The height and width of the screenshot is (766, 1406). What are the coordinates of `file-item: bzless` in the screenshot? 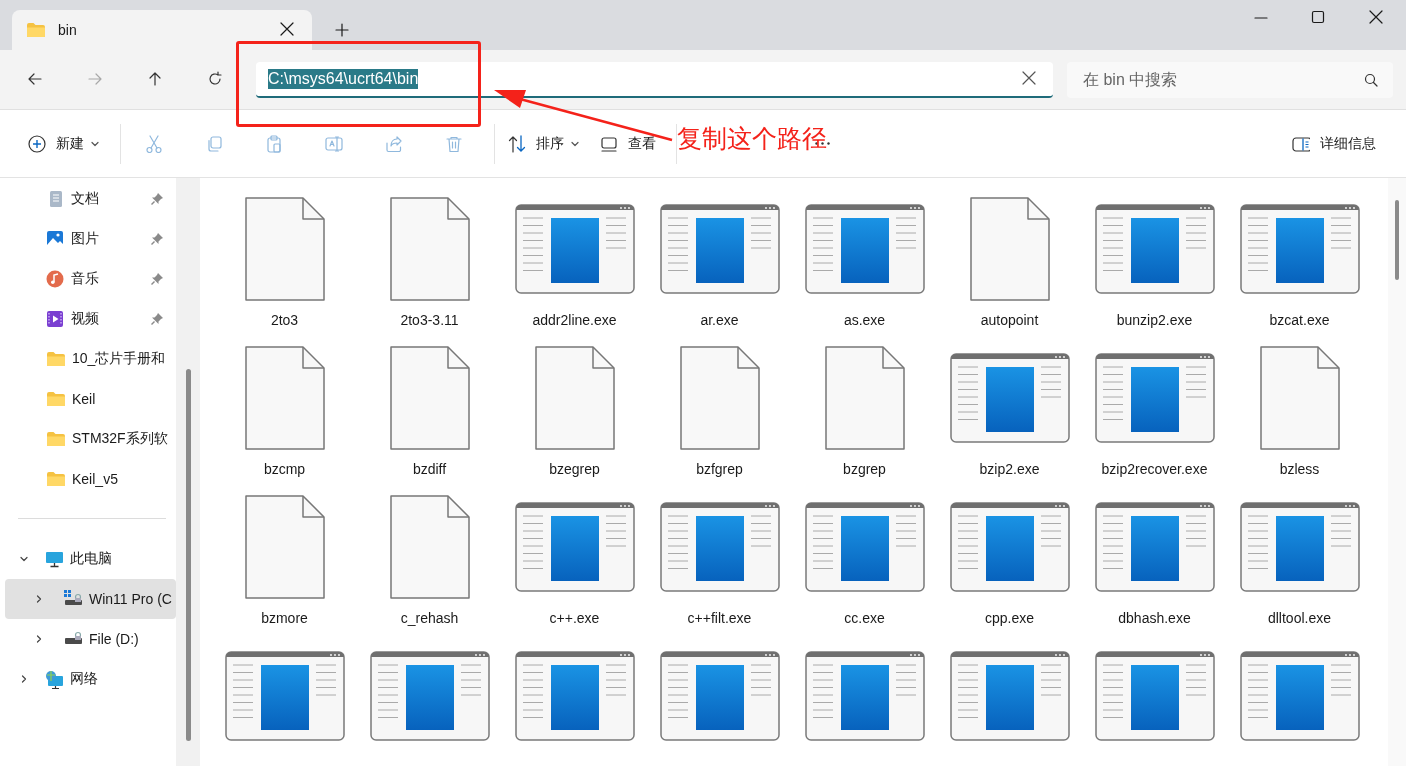 It's located at (1299, 410).